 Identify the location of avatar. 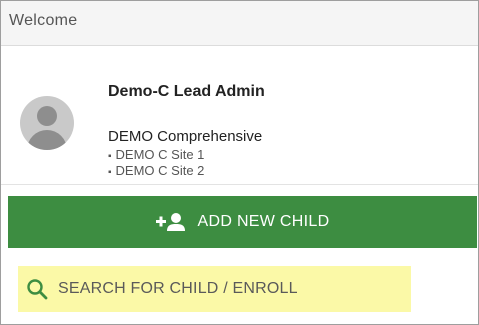
(47, 123).